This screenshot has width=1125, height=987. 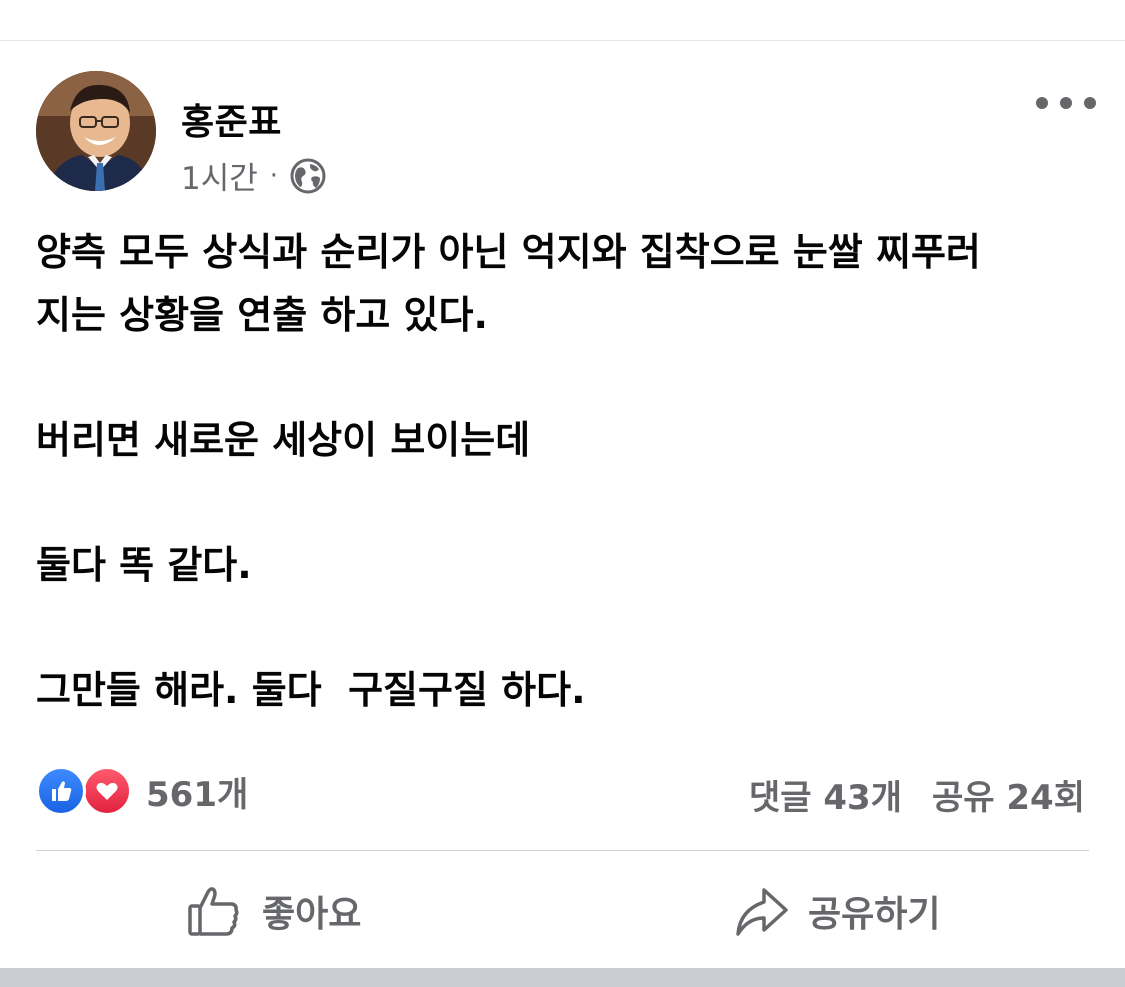 I want to click on like-icon, so click(x=61, y=791).